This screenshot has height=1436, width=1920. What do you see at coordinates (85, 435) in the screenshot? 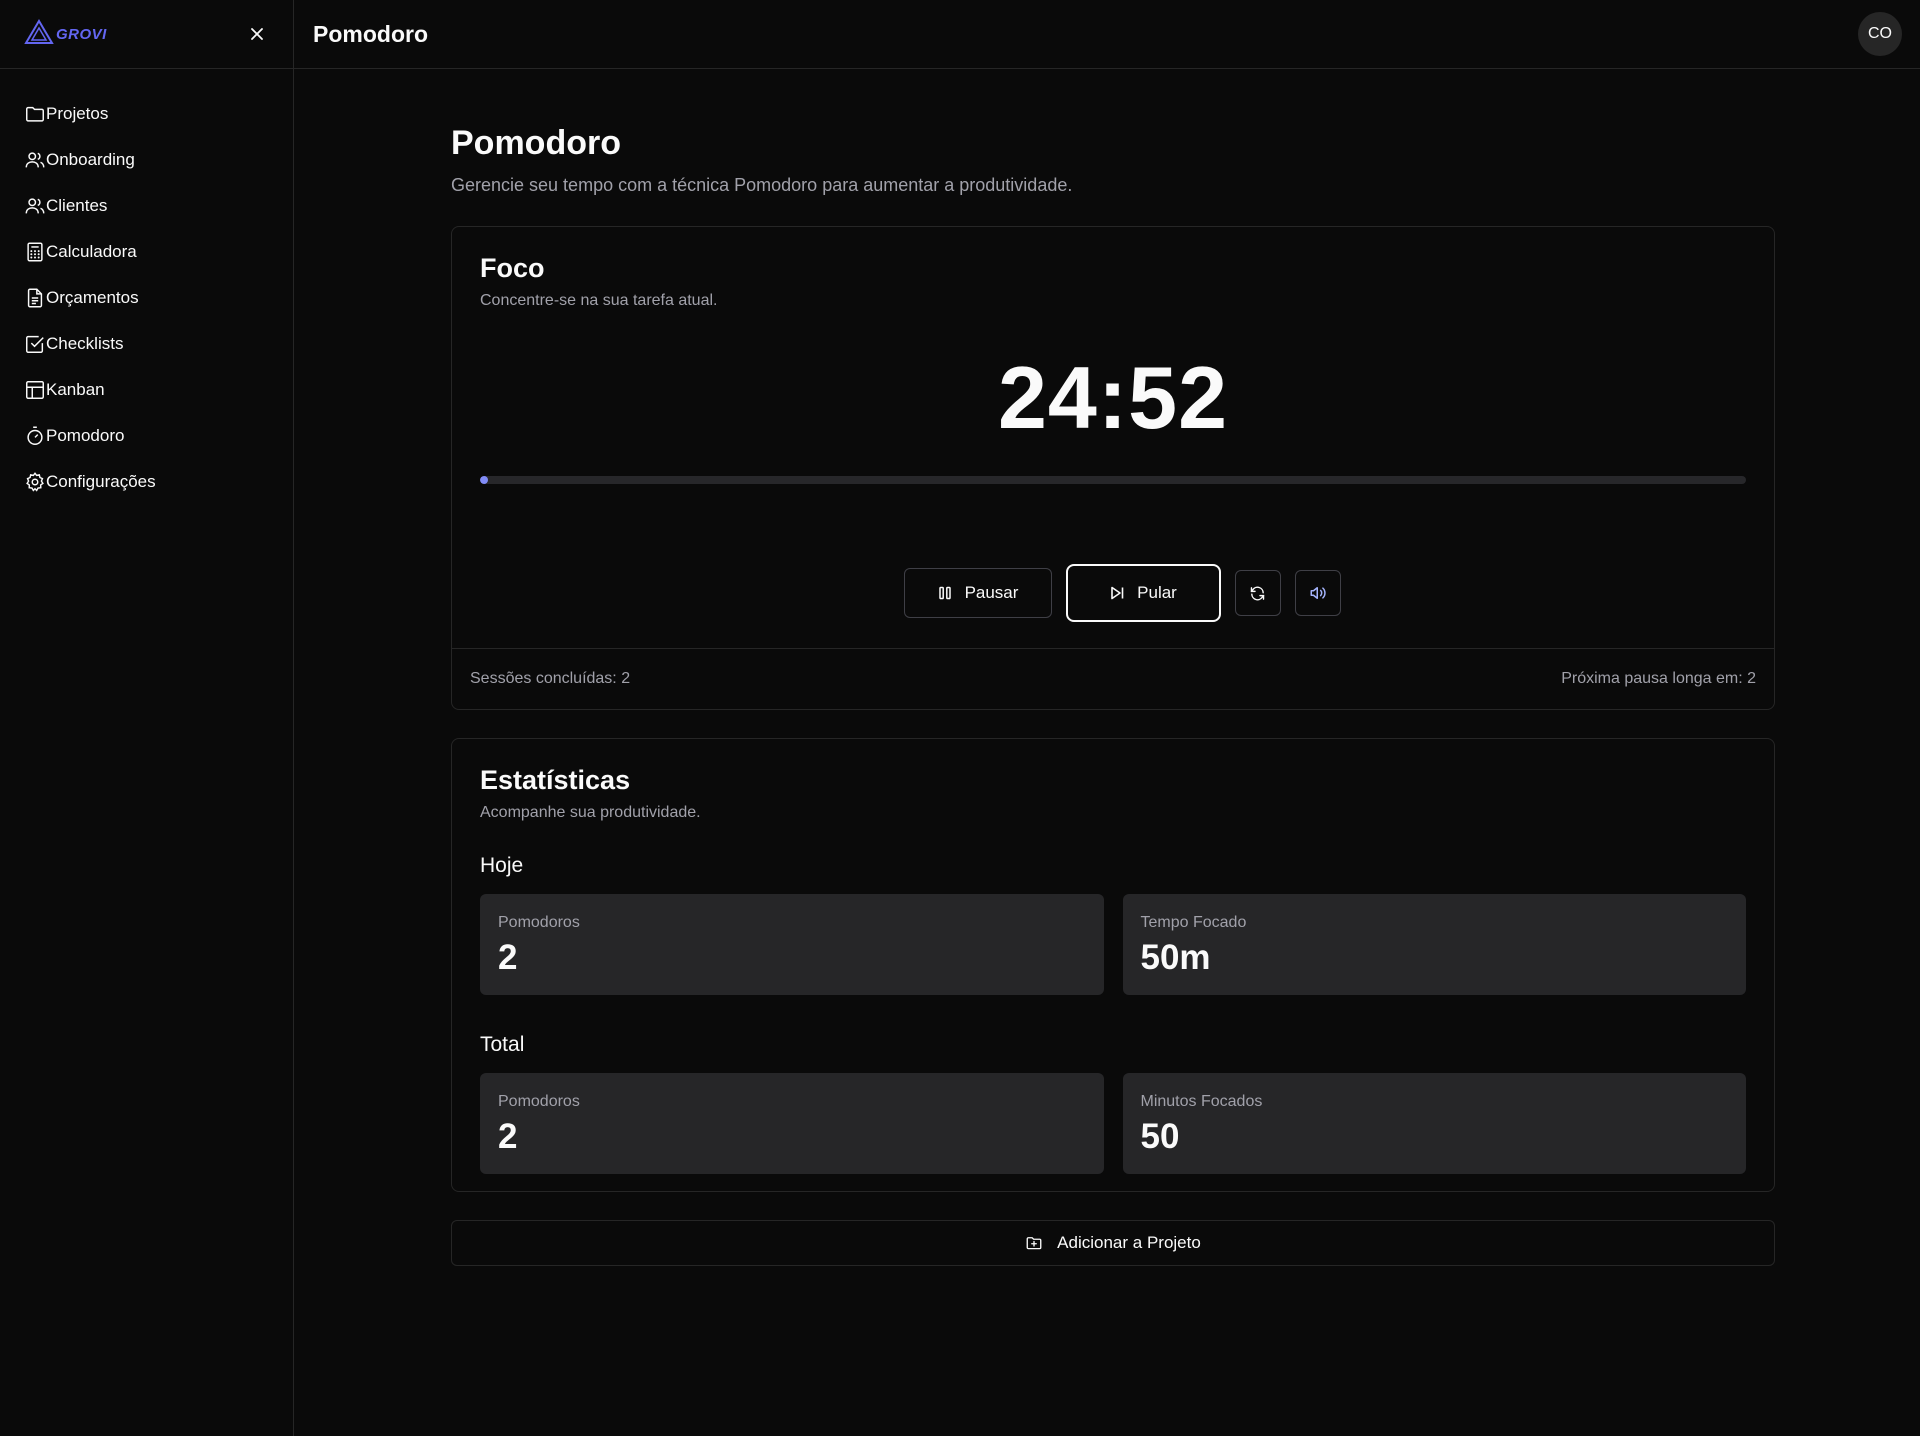
I see `sidebar-item-label: Pomodoro` at bounding box center [85, 435].